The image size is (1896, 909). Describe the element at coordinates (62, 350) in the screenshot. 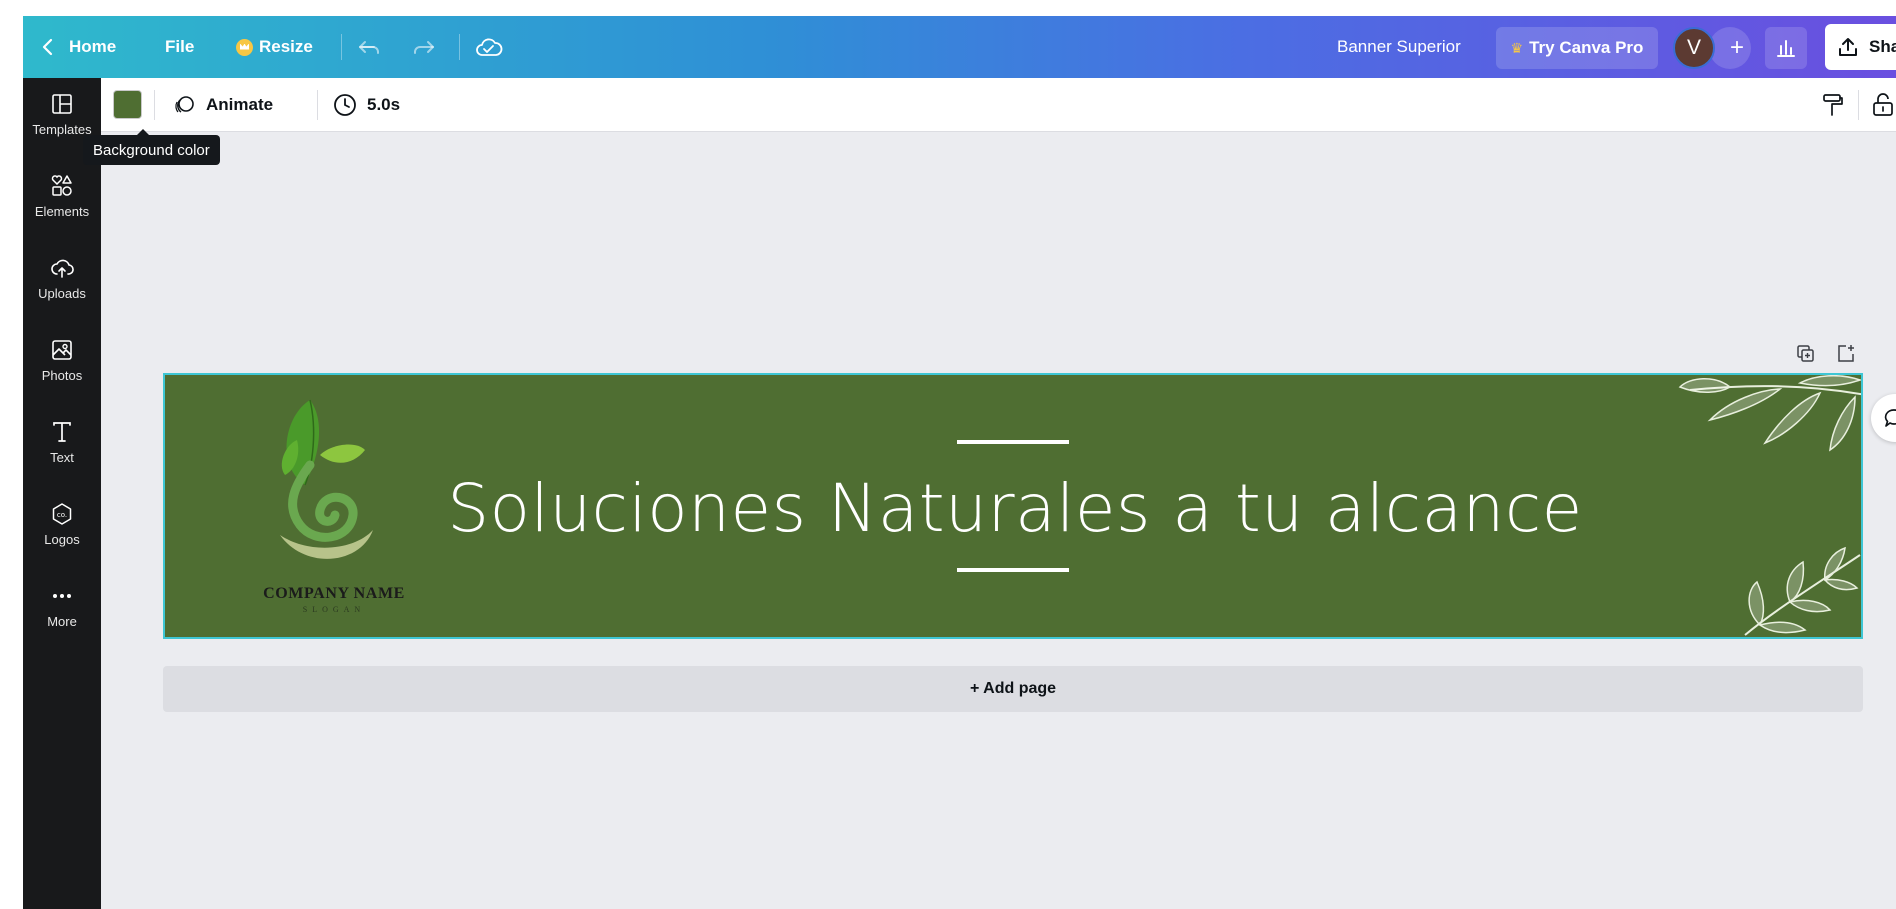

I see `photos-icon` at that location.